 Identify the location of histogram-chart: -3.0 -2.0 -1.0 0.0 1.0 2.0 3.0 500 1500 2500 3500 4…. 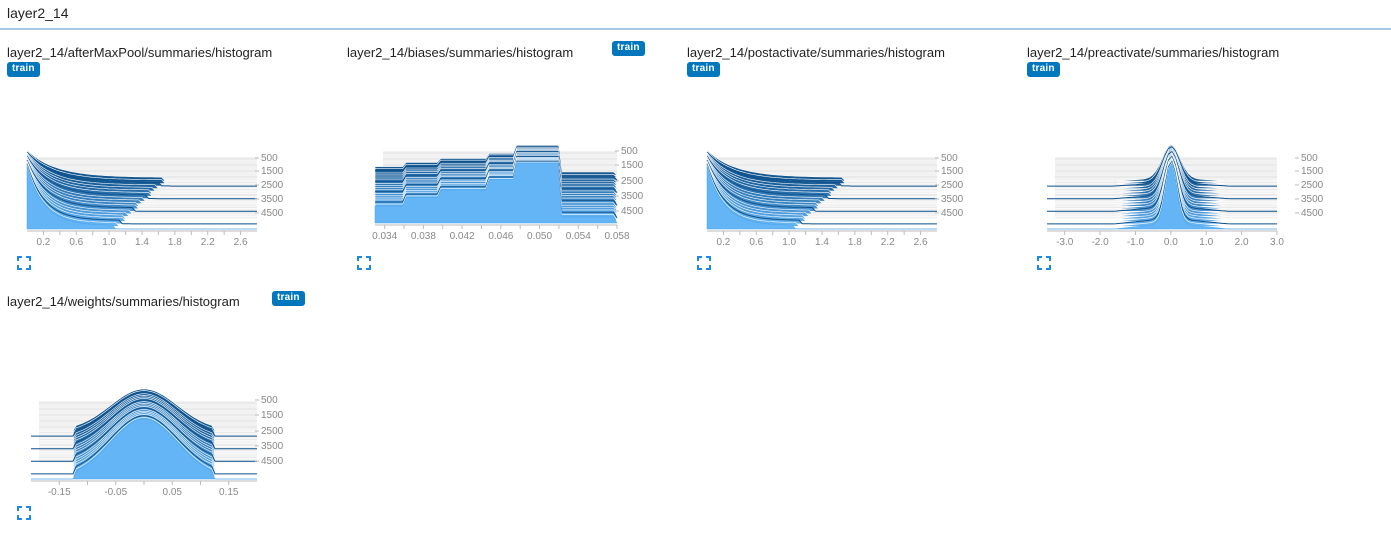
(1185, 196).